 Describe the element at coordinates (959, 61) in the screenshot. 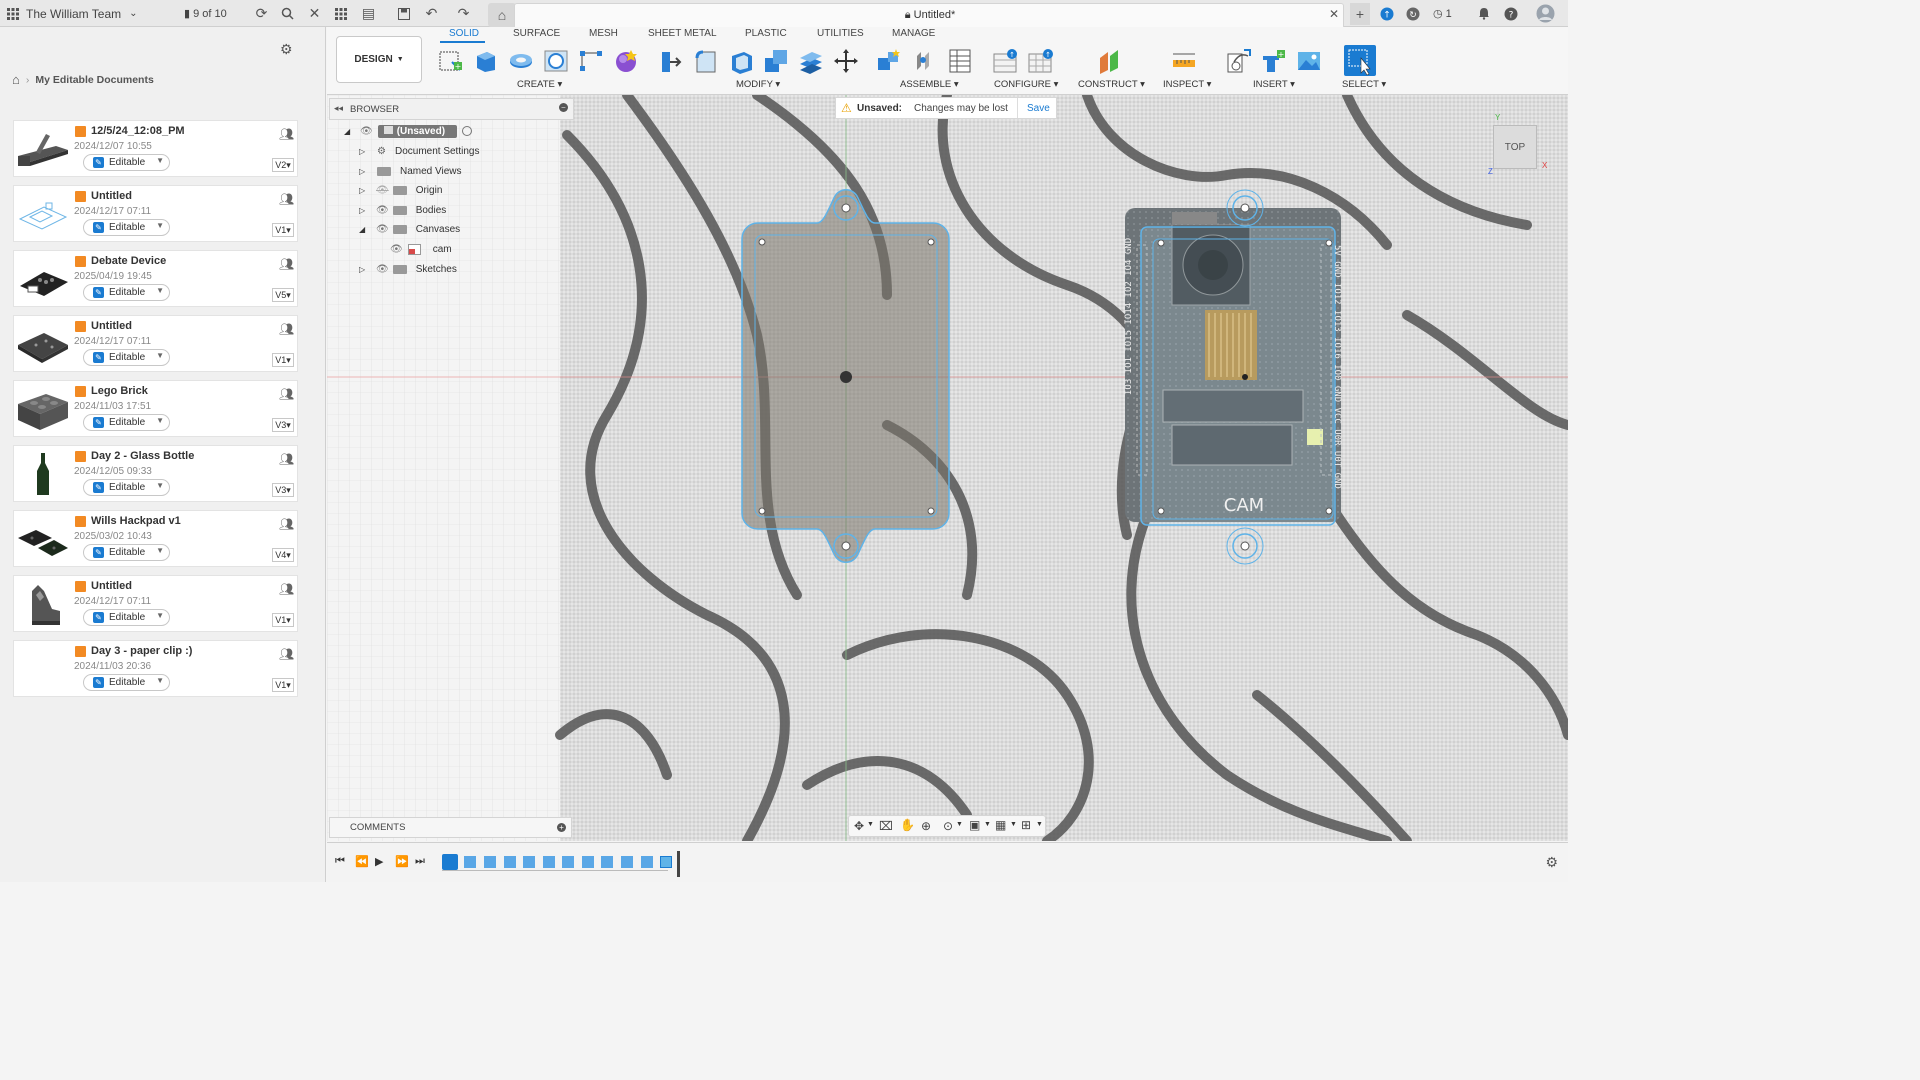

I see `bill-of-materials-icon` at that location.